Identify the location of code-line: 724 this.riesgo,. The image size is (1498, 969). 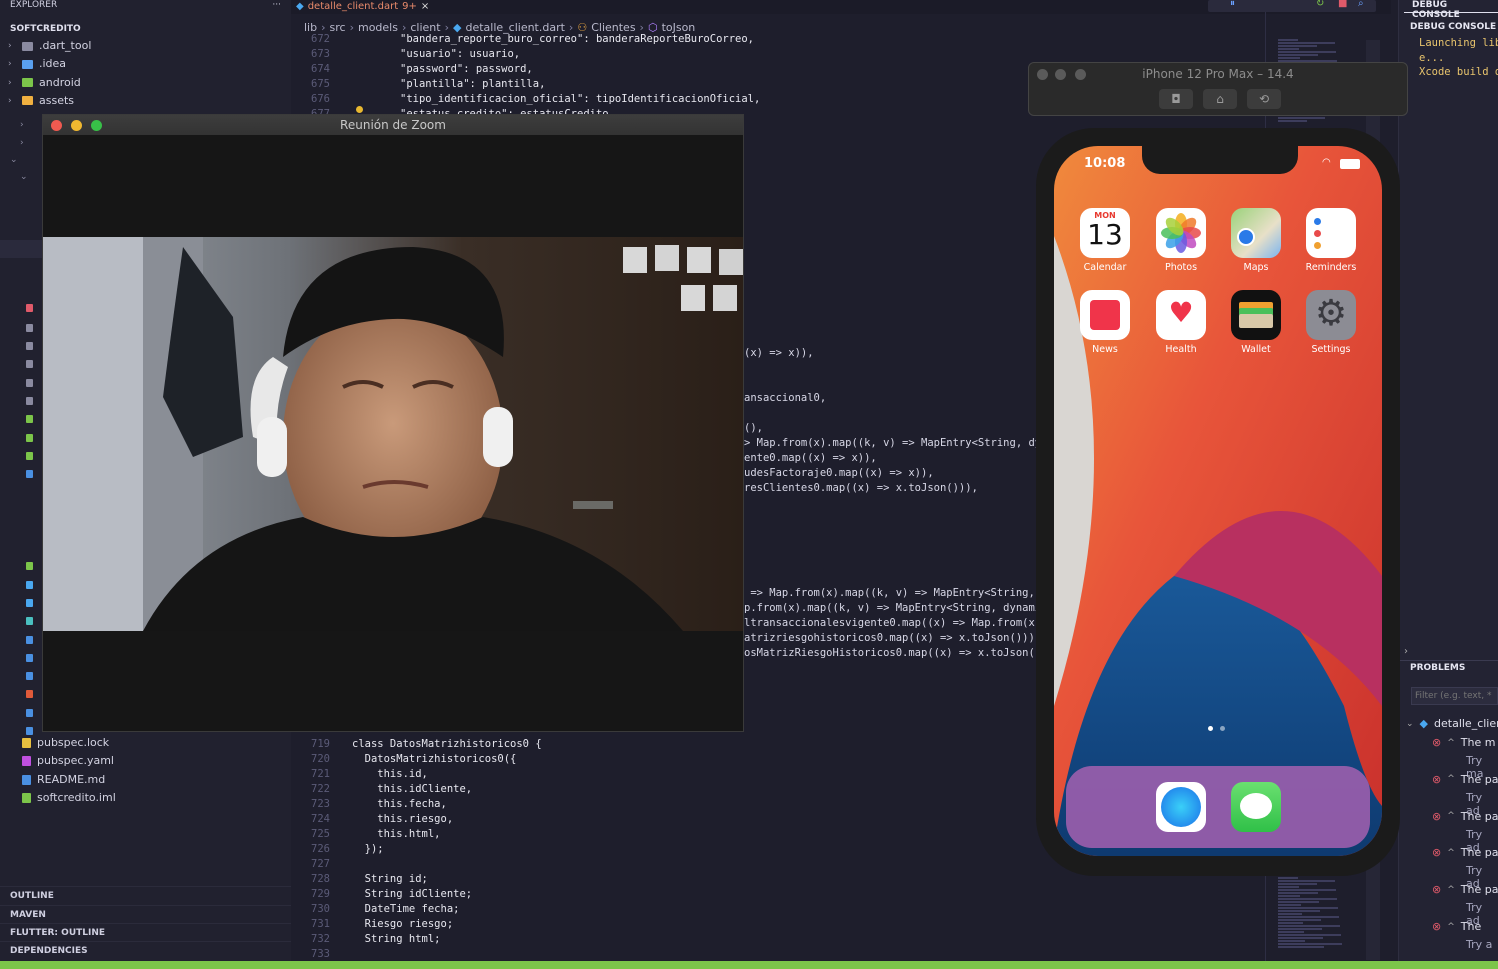
(374, 819).